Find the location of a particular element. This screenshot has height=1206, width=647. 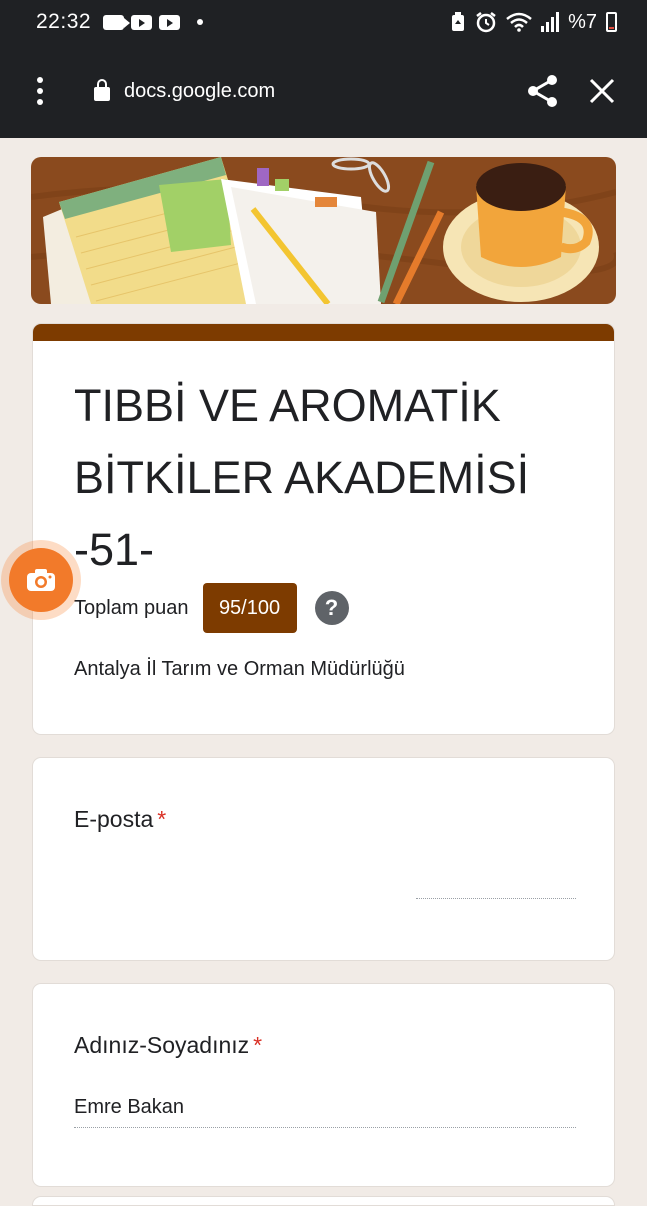

battery-saver-icon is located at coordinates (458, 21).